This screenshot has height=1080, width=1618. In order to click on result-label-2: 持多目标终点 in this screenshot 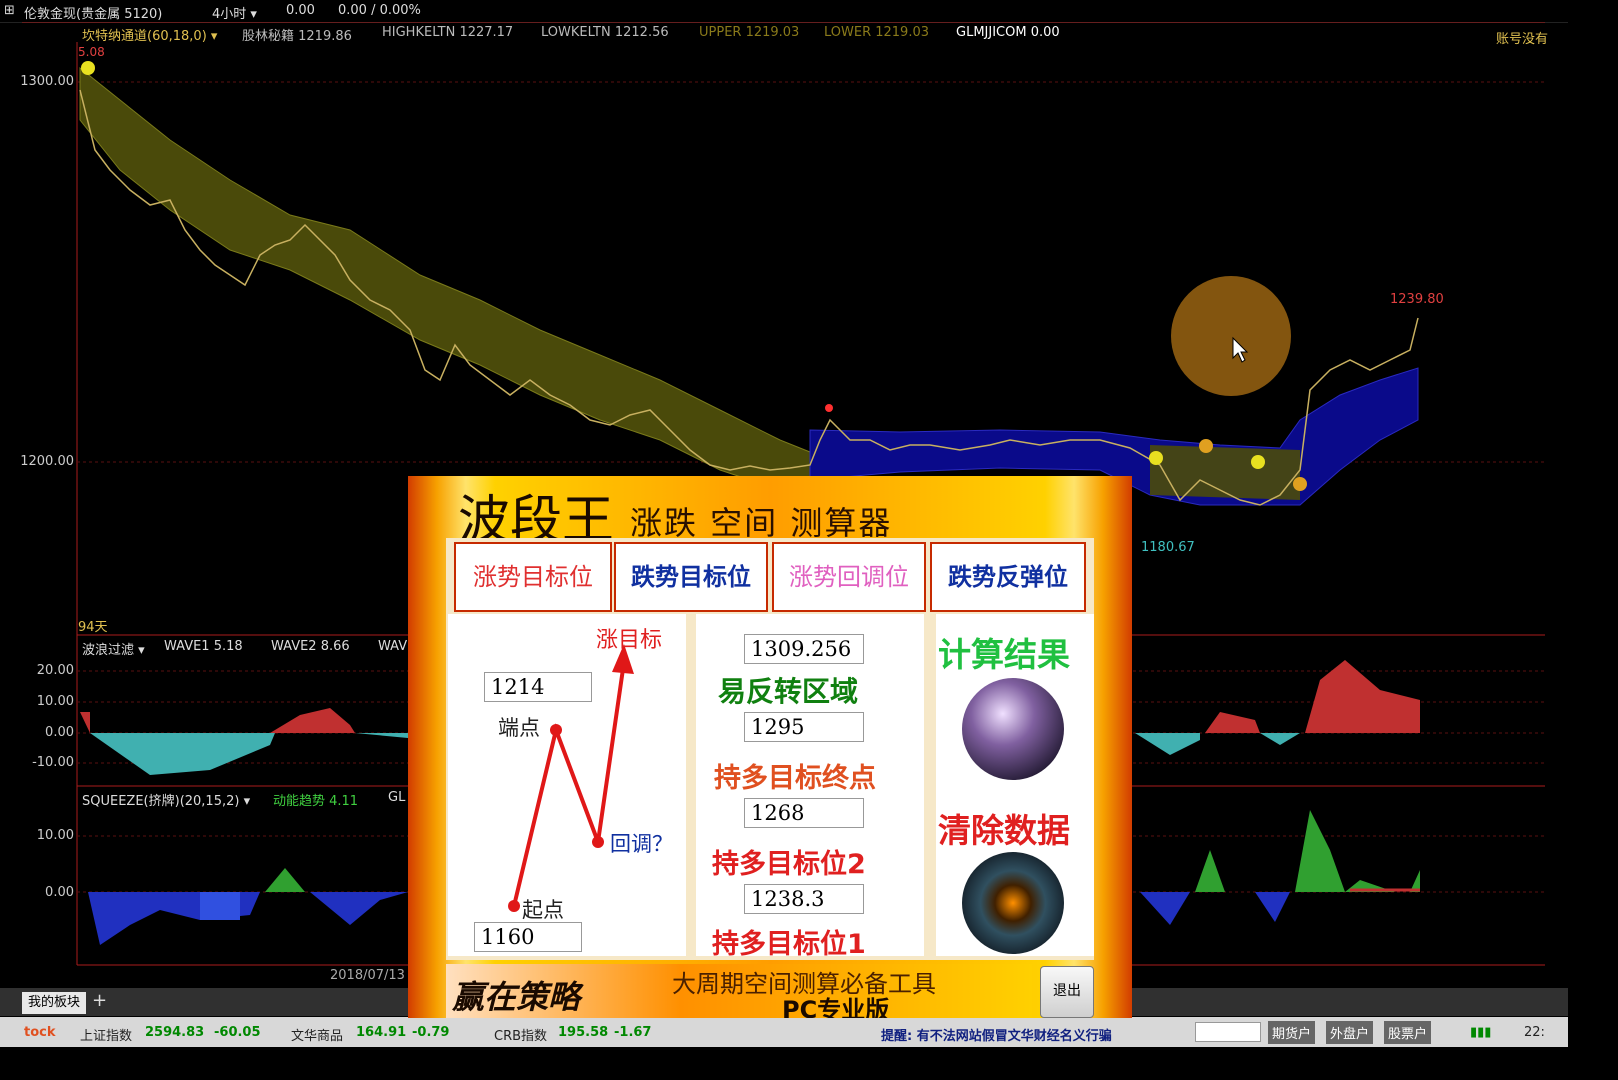, I will do `click(795, 778)`.